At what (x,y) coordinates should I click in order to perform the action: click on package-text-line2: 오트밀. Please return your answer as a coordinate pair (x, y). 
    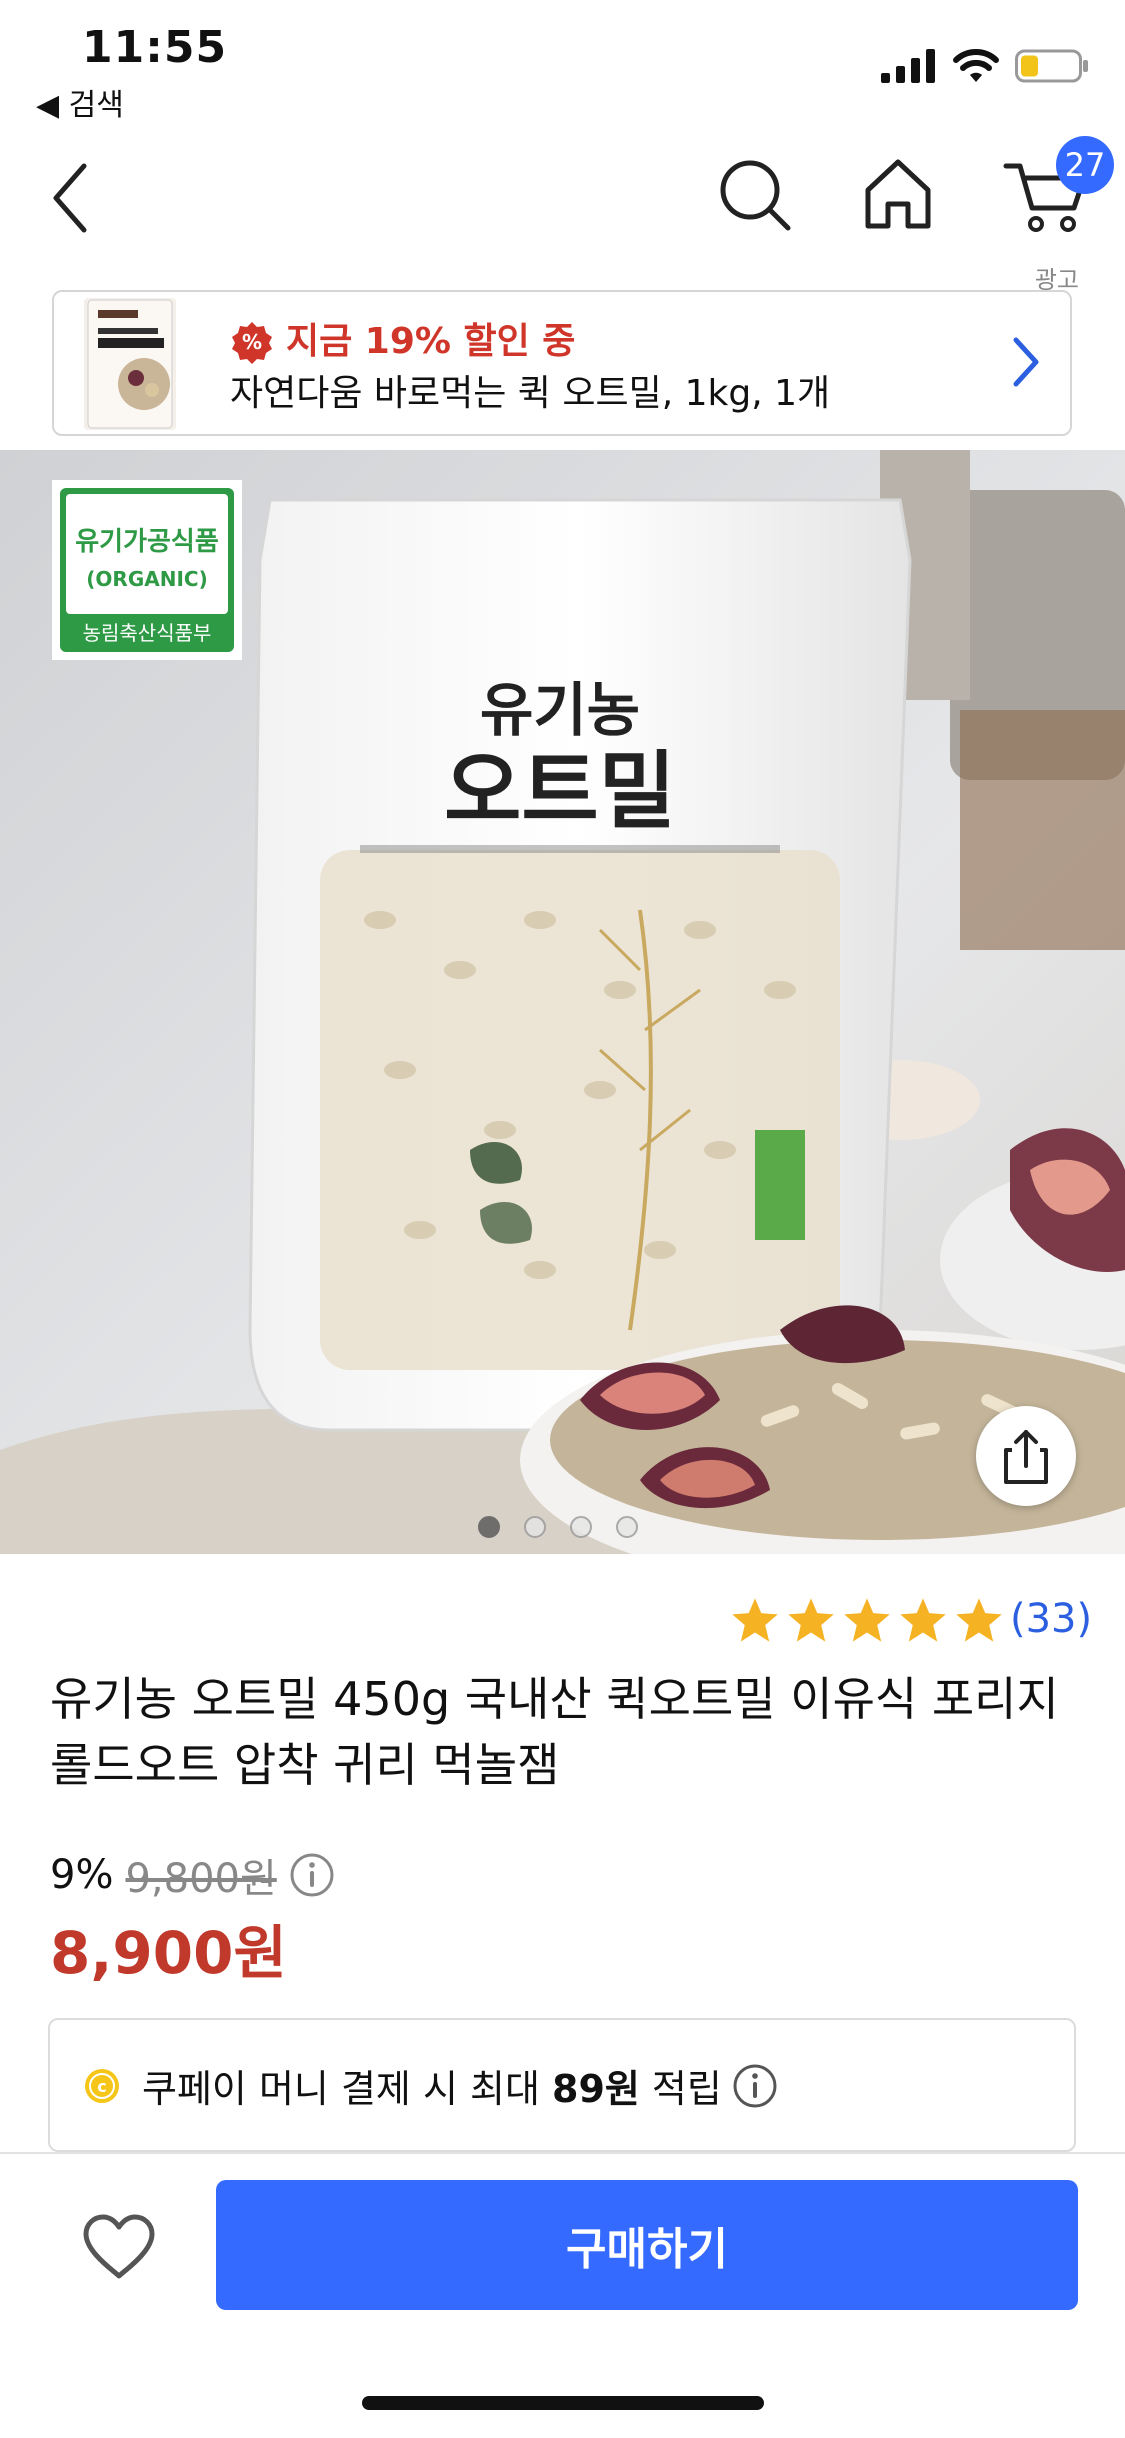
    Looking at the image, I should click on (560, 791).